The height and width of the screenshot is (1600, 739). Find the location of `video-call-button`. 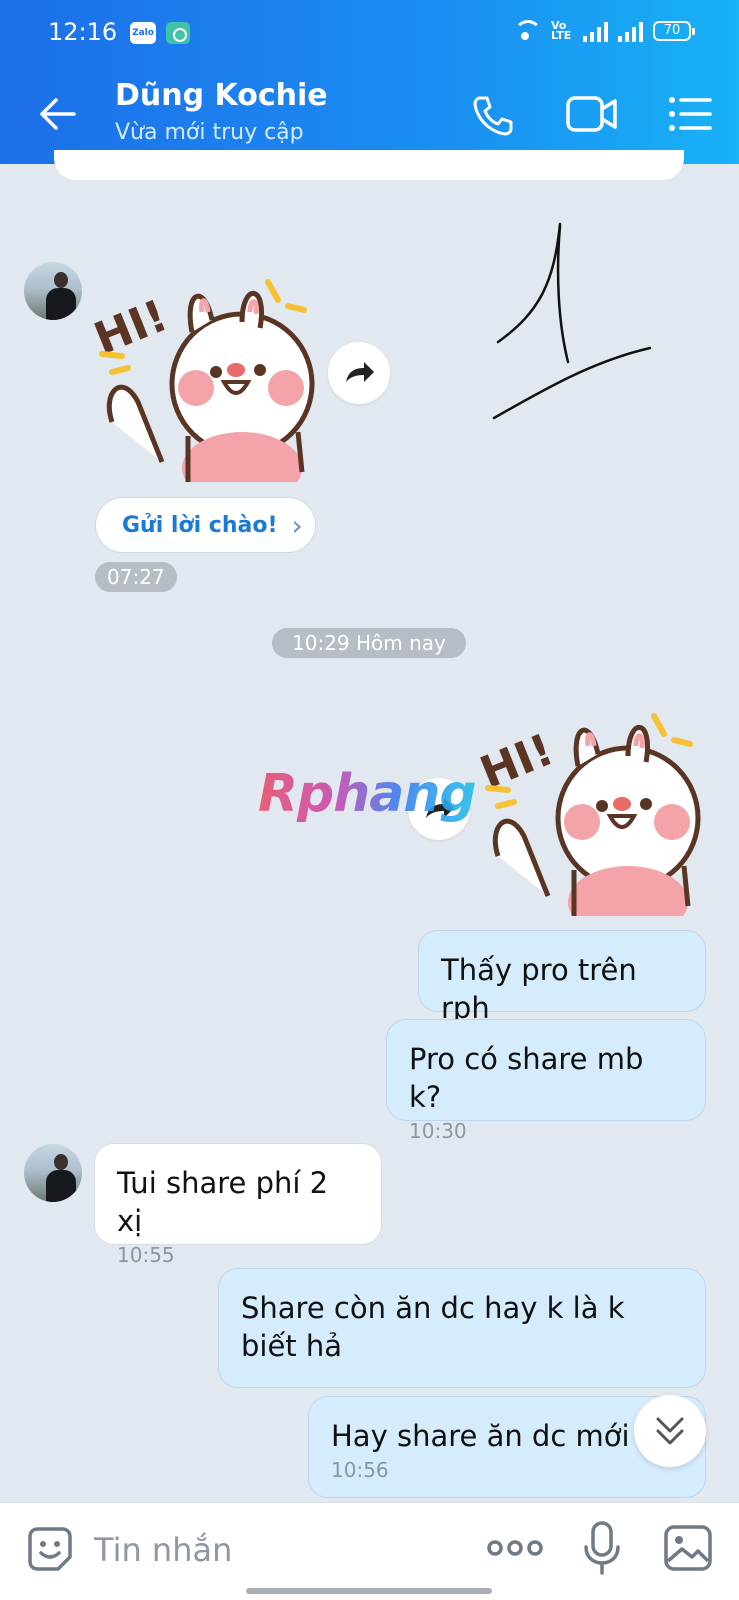

video-call-button is located at coordinates (592, 114).